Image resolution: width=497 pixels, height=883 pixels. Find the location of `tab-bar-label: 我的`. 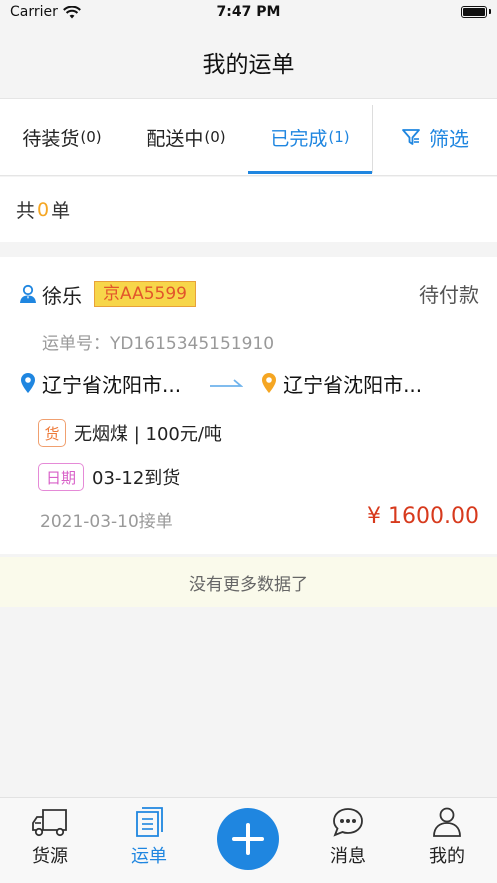

tab-bar-label: 我的 is located at coordinates (447, 856).